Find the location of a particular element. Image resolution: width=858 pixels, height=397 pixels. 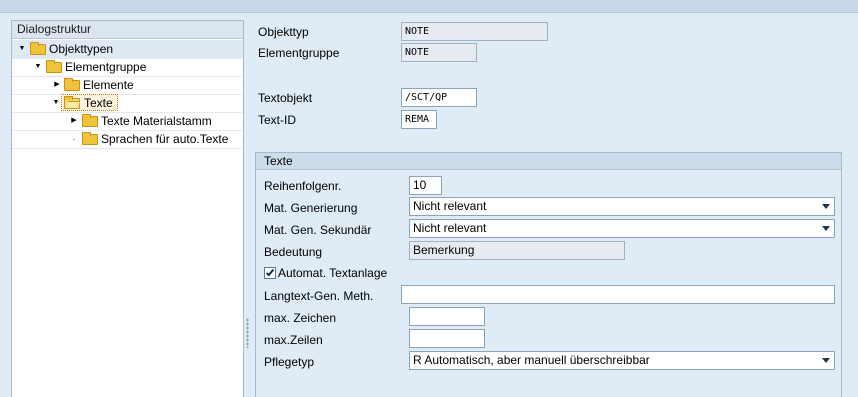

mat-generierung-label: Mat. Generierung is located at coordinates (311, 208).